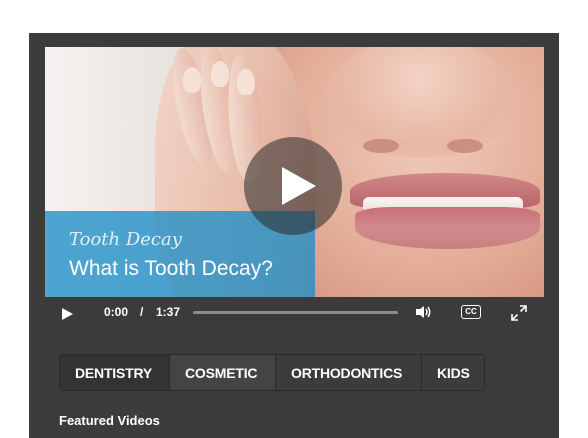 The height and width of the screenshot is (438, 588). I want to click on progress-bar, so click(295, 312).